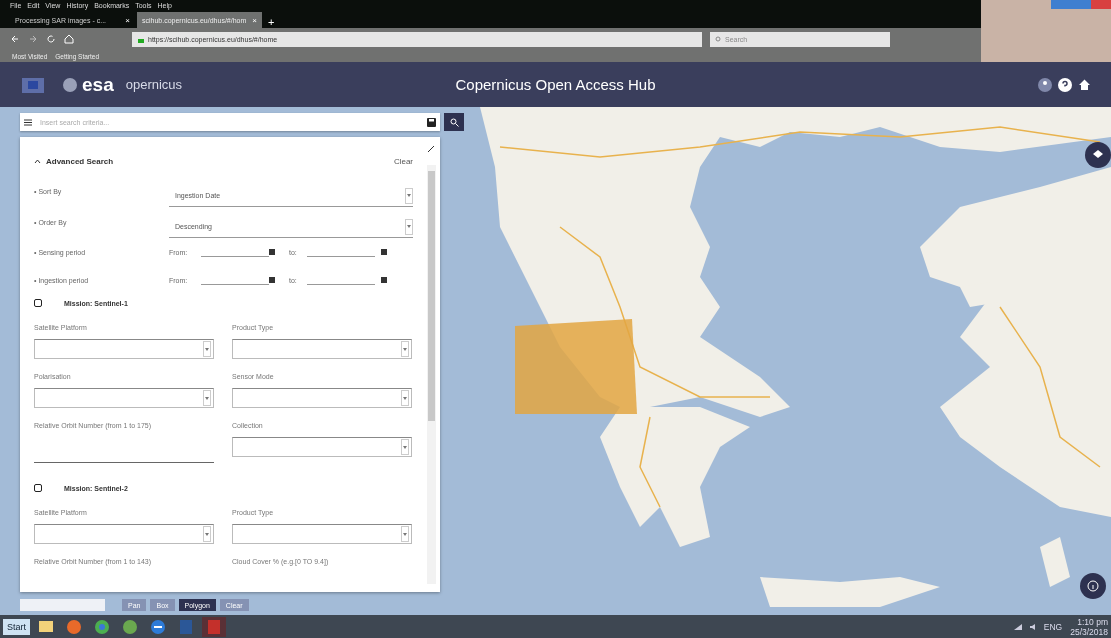 The width and height of the screenshot is (1111, 638). I want to click on clear-link: Clear, so click(403, 161).